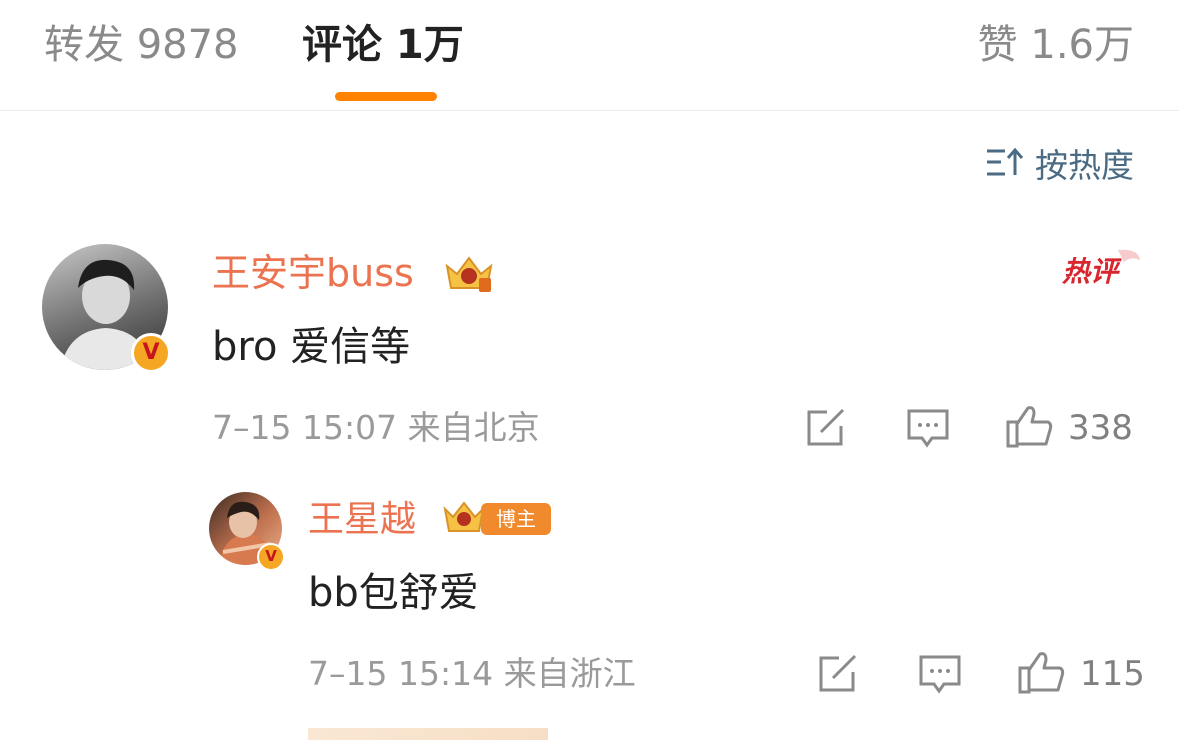  Describe the element at coordinates (383, 45) in the screenshot. I see `tab-comments: 评论 1万` at that location.